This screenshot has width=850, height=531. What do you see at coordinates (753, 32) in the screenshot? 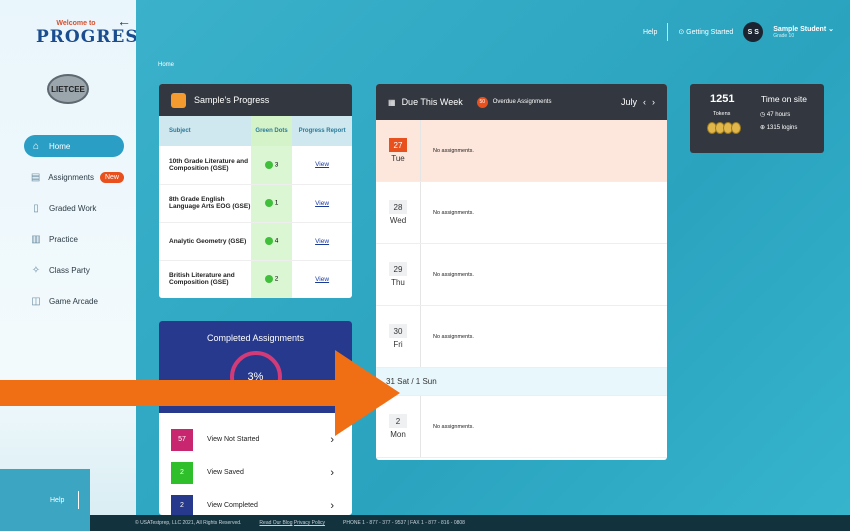
I see `avatar: S S` at bounding box center [753, 32].